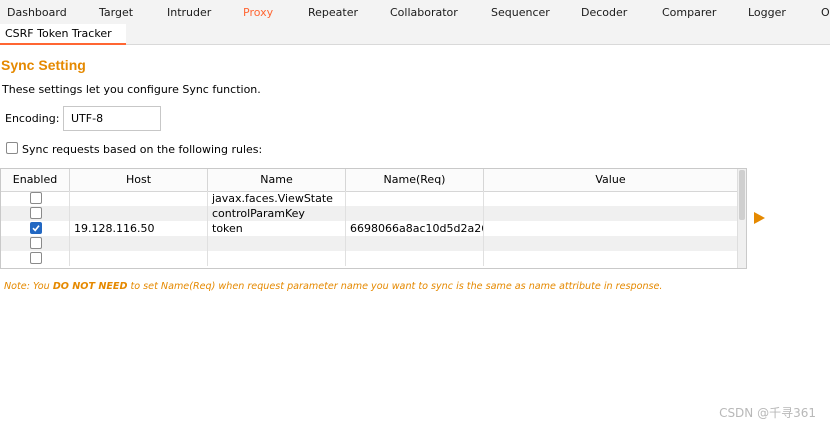 The width and height of the screenshot is (830, 428). Describe the element at coordinates (43, 65) in the screenshot. I see `section-title: Sync Setting` at that location.